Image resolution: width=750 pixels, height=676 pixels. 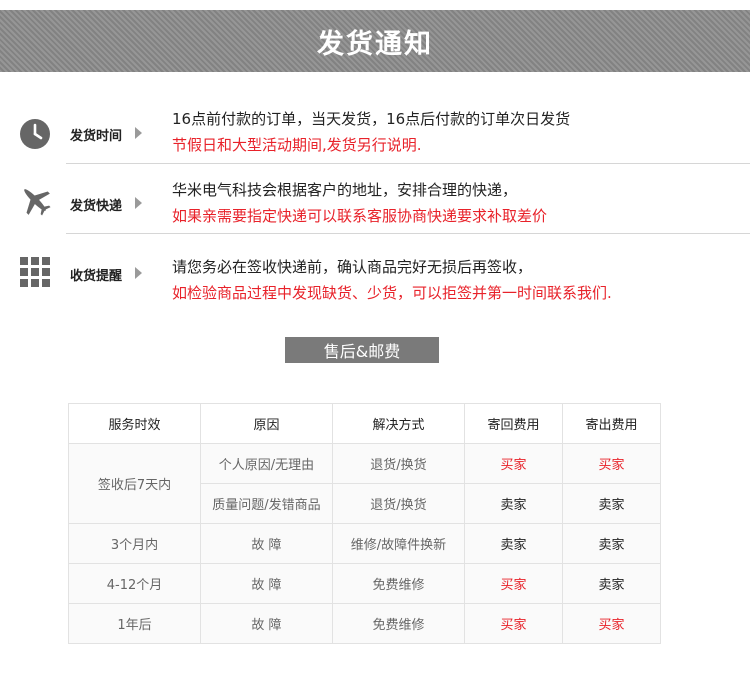 What do you see at coordinates (35, 134) in the screenshot?
I see `clock-icon` at bounding box center [35, 134].